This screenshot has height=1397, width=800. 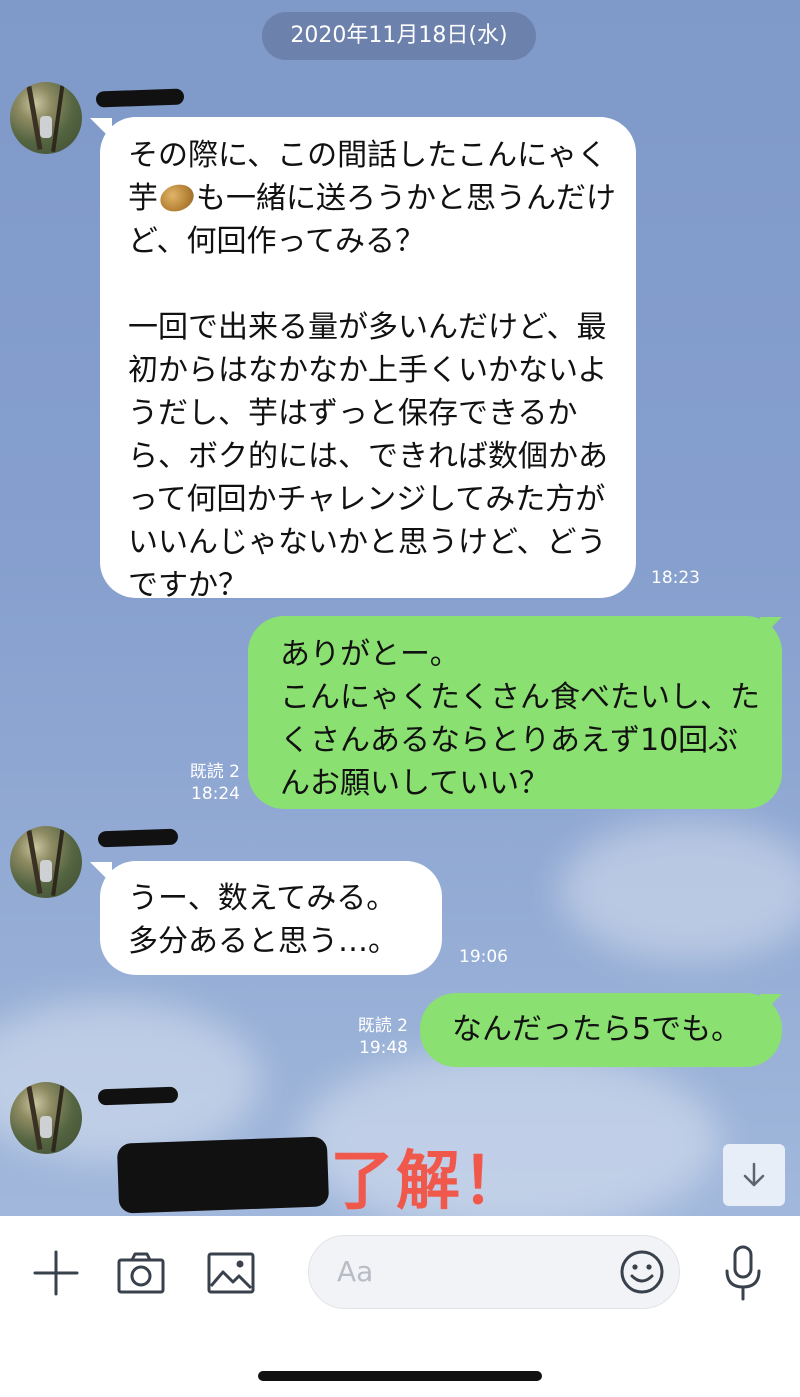 I want to click on smiley-icon, so click(x=642, y=1272).